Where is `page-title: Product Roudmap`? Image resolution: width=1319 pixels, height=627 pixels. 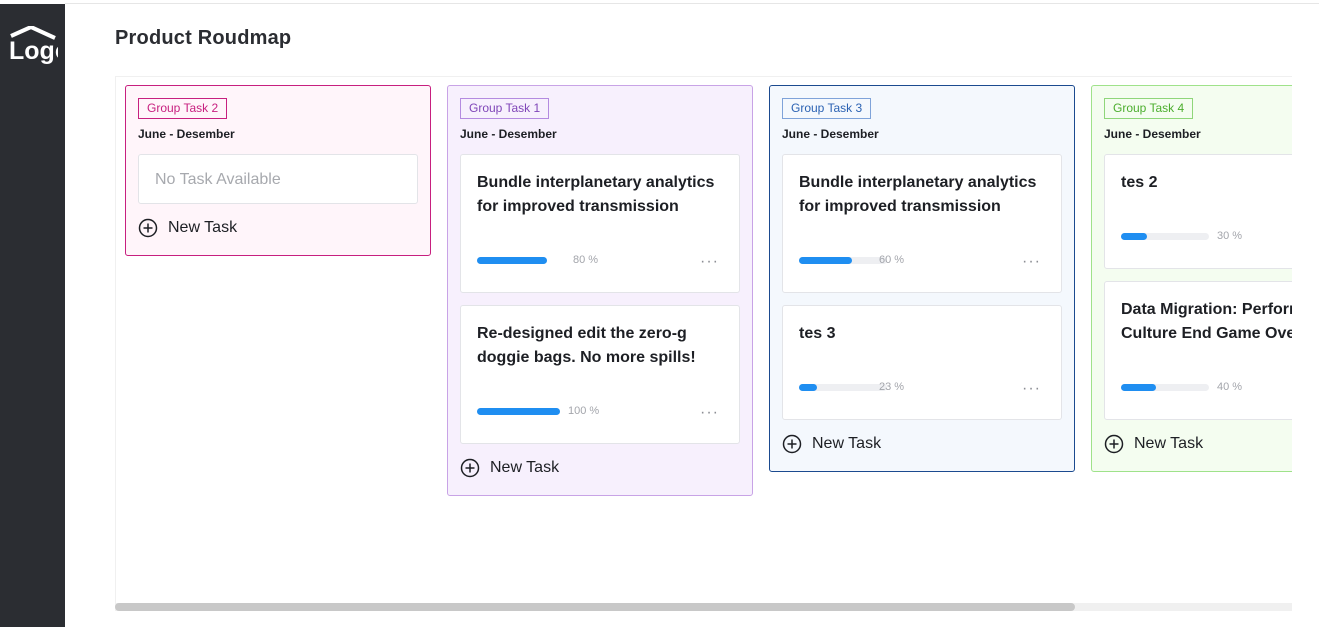
page-title: Product Roudmap is located at coordinates (203, 38).